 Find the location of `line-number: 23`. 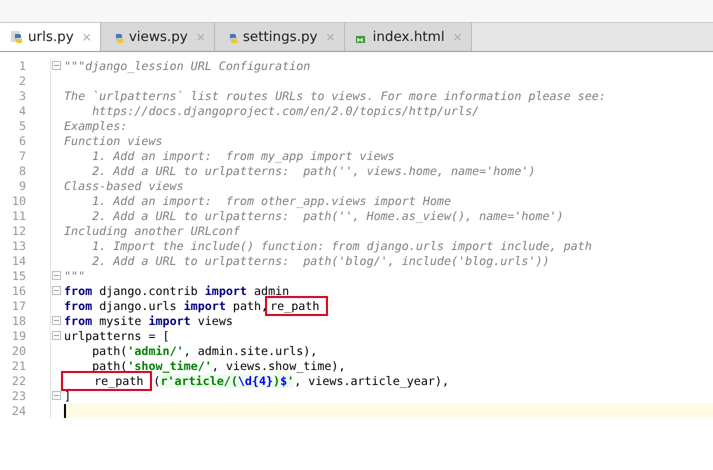

line-number: 23 is located at coordinates (18, 395).